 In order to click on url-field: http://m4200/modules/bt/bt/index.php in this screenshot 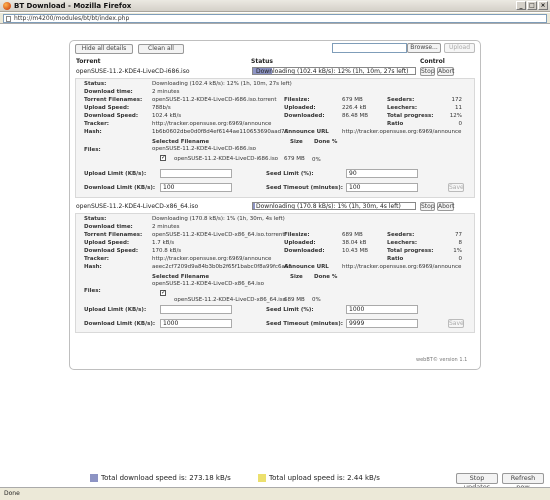, I will do `click(275, 18)`.